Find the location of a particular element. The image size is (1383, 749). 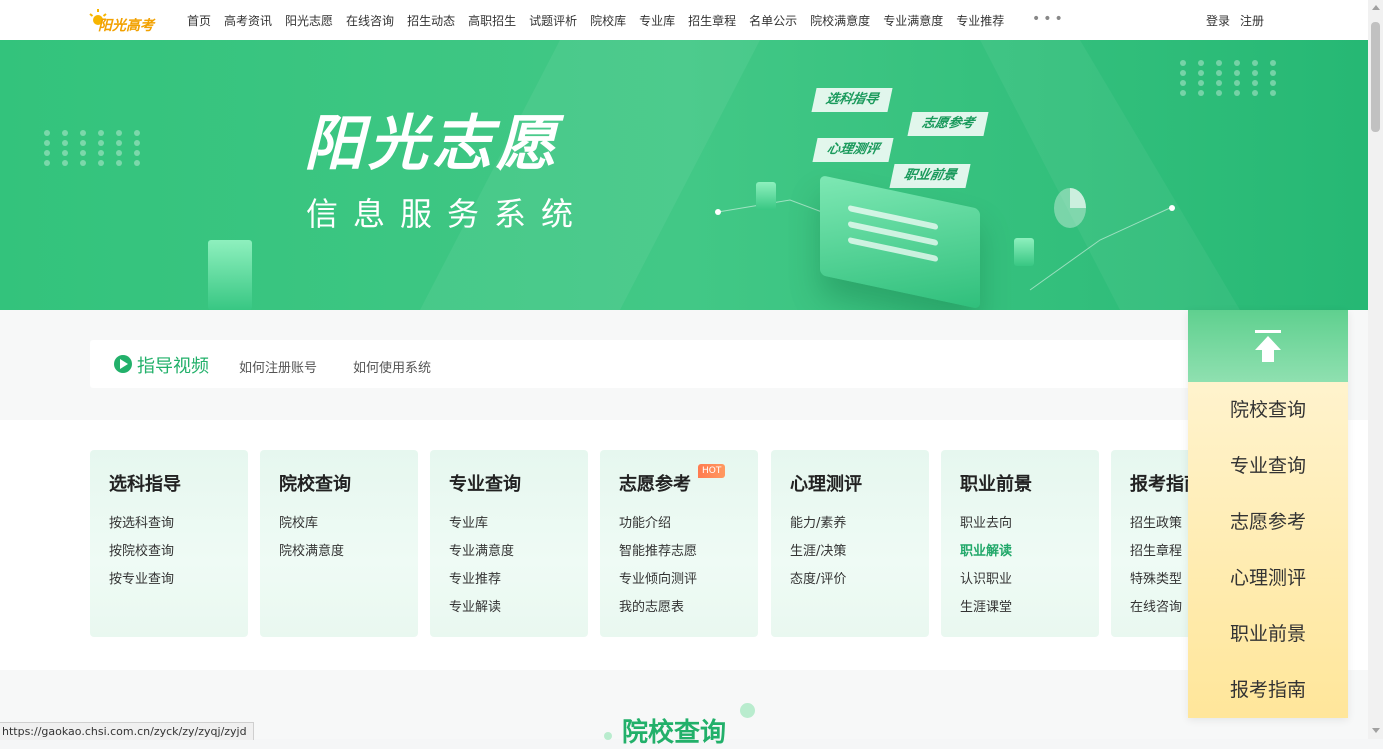

card-major-search: 专业查询 专业库 专业满意度 专业推荐 专业解读 is located at coordinates (509, 543).